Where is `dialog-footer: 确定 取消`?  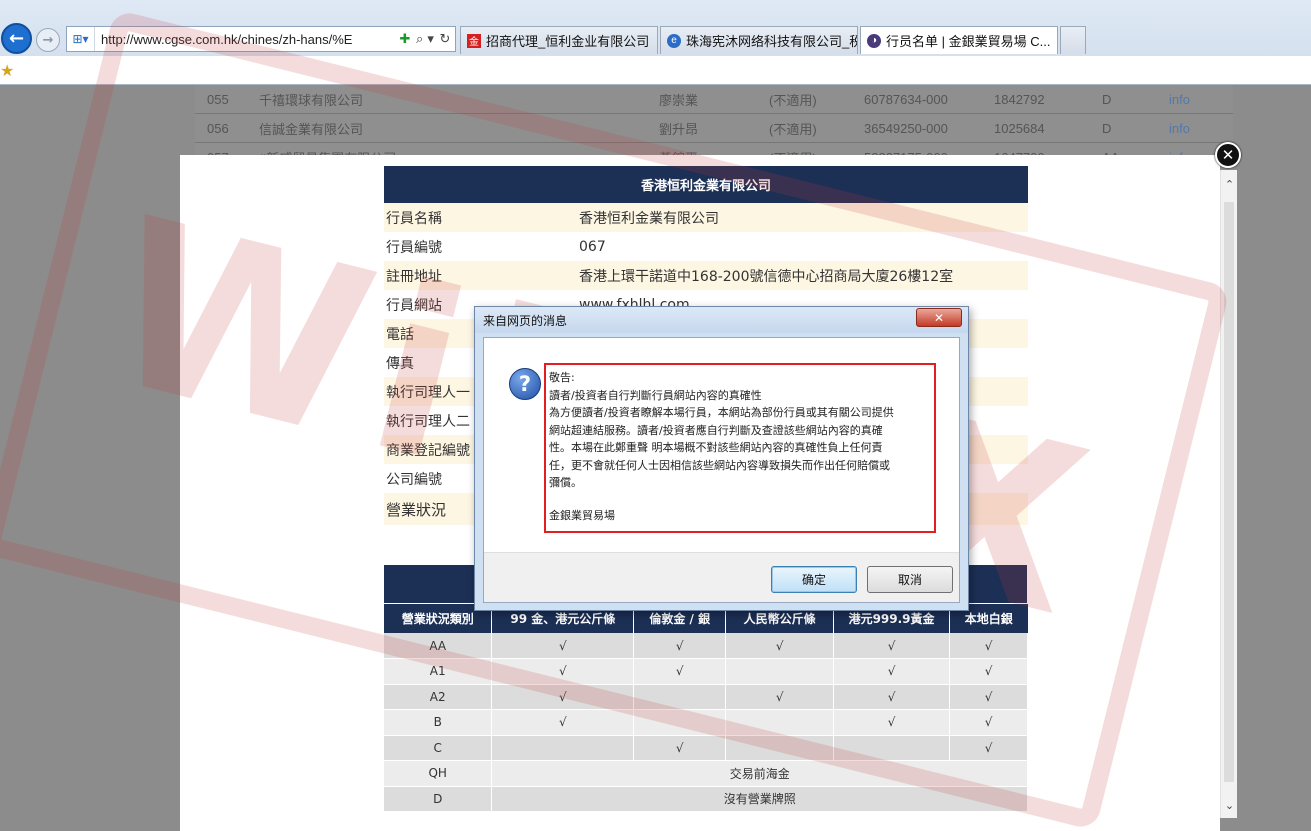 dialog-footer: 确定 取消 is located at coordinates (721, 577).